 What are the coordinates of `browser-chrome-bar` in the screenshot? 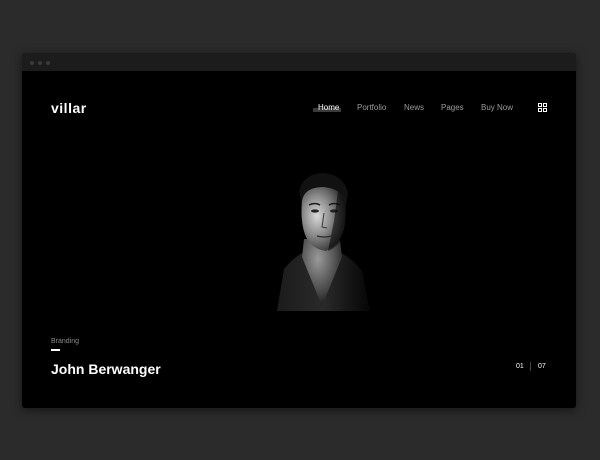 It's located at (299, 62).